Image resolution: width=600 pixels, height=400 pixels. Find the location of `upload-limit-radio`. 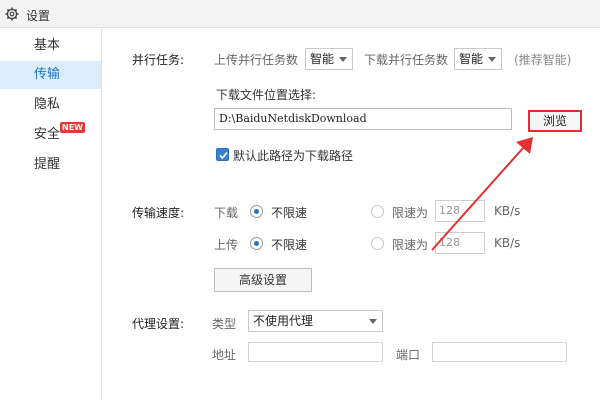

upload-limit-radio is located at coordinates (377, 243).